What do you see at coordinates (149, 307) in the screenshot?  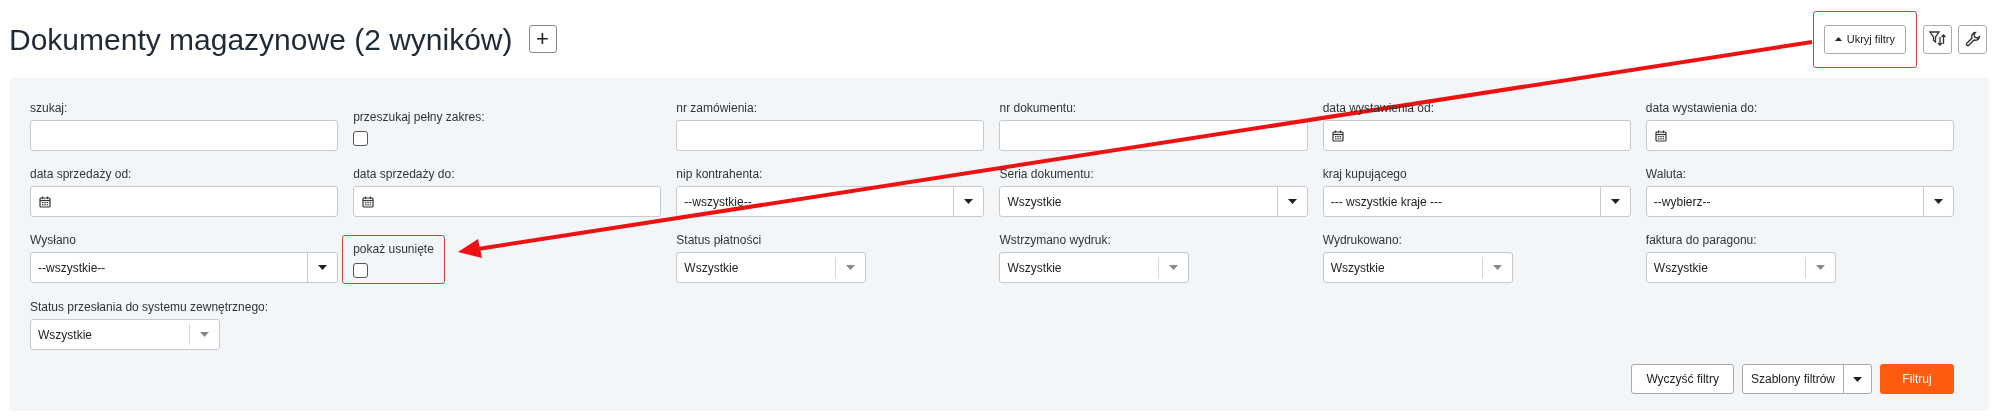 I see `field-label: Status przesłania do systemu zewnętrznego:` at bounding box center [149, 307].